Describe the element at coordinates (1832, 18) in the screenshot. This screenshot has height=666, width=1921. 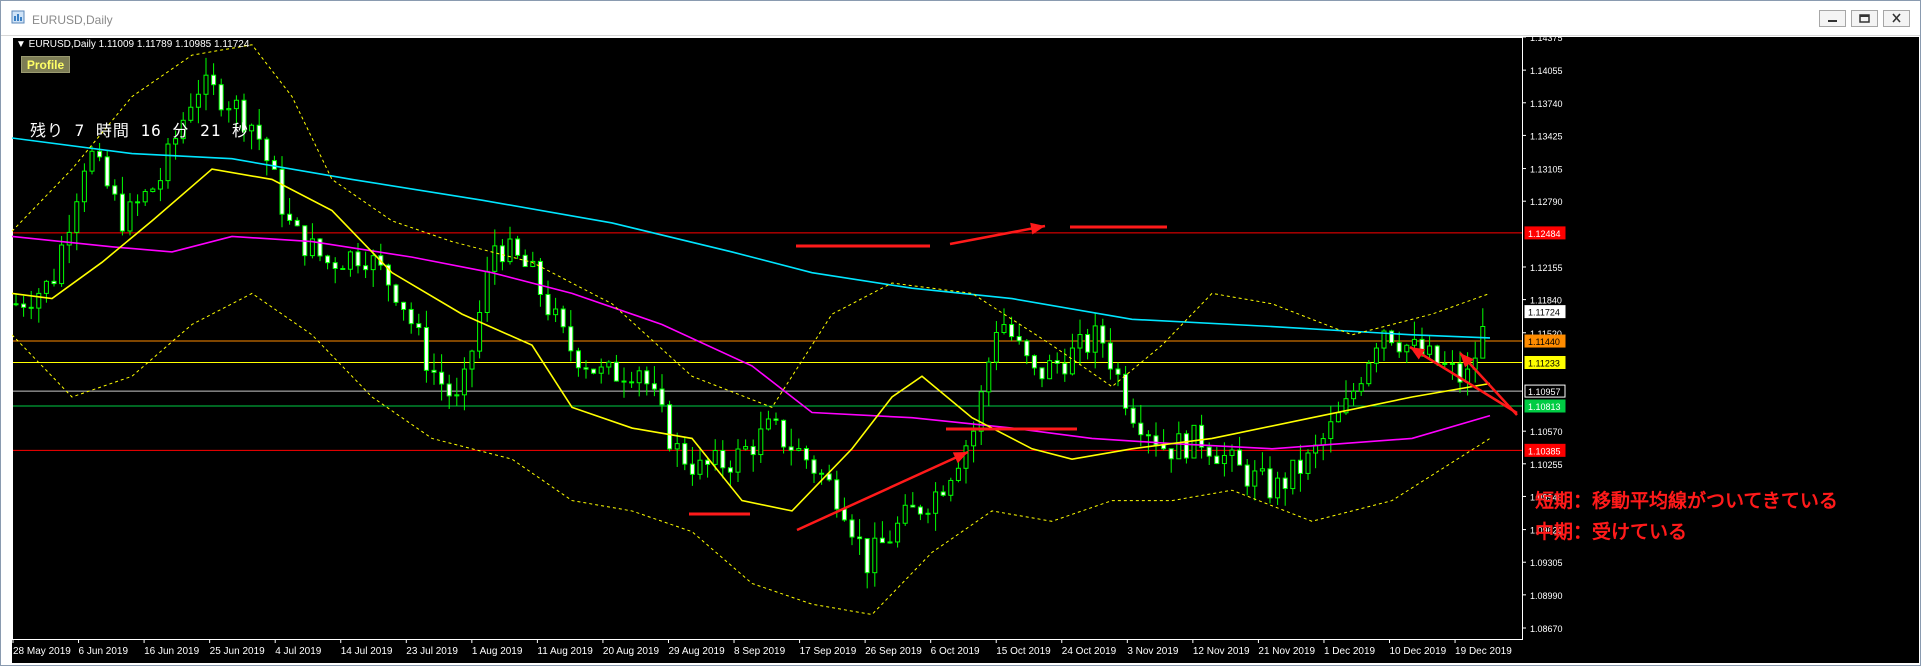
I see `minimize-button` at that location.